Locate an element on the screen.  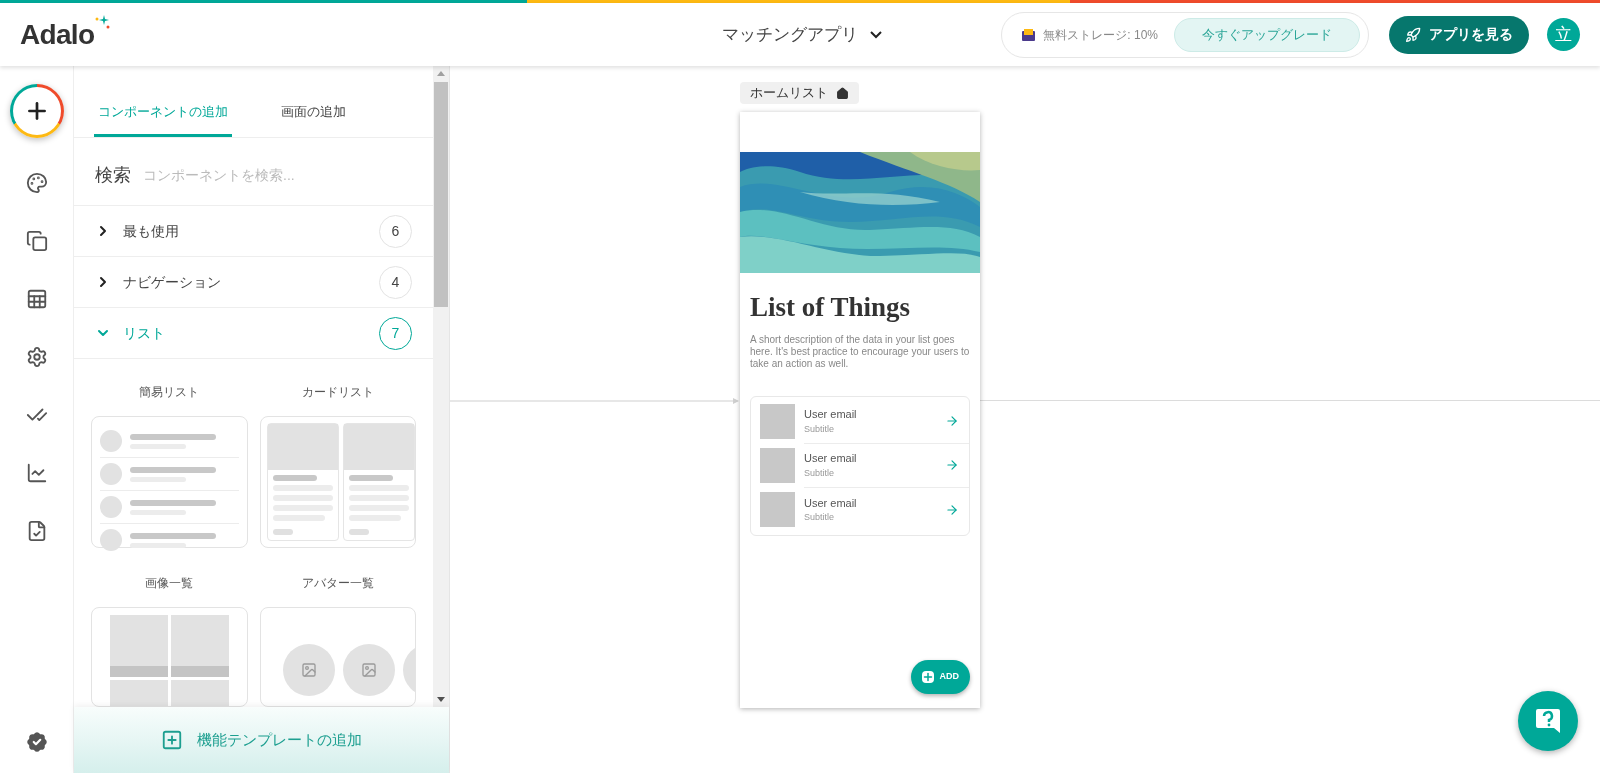
template-label: アバター一覧 is located at coordinates (337, 583).